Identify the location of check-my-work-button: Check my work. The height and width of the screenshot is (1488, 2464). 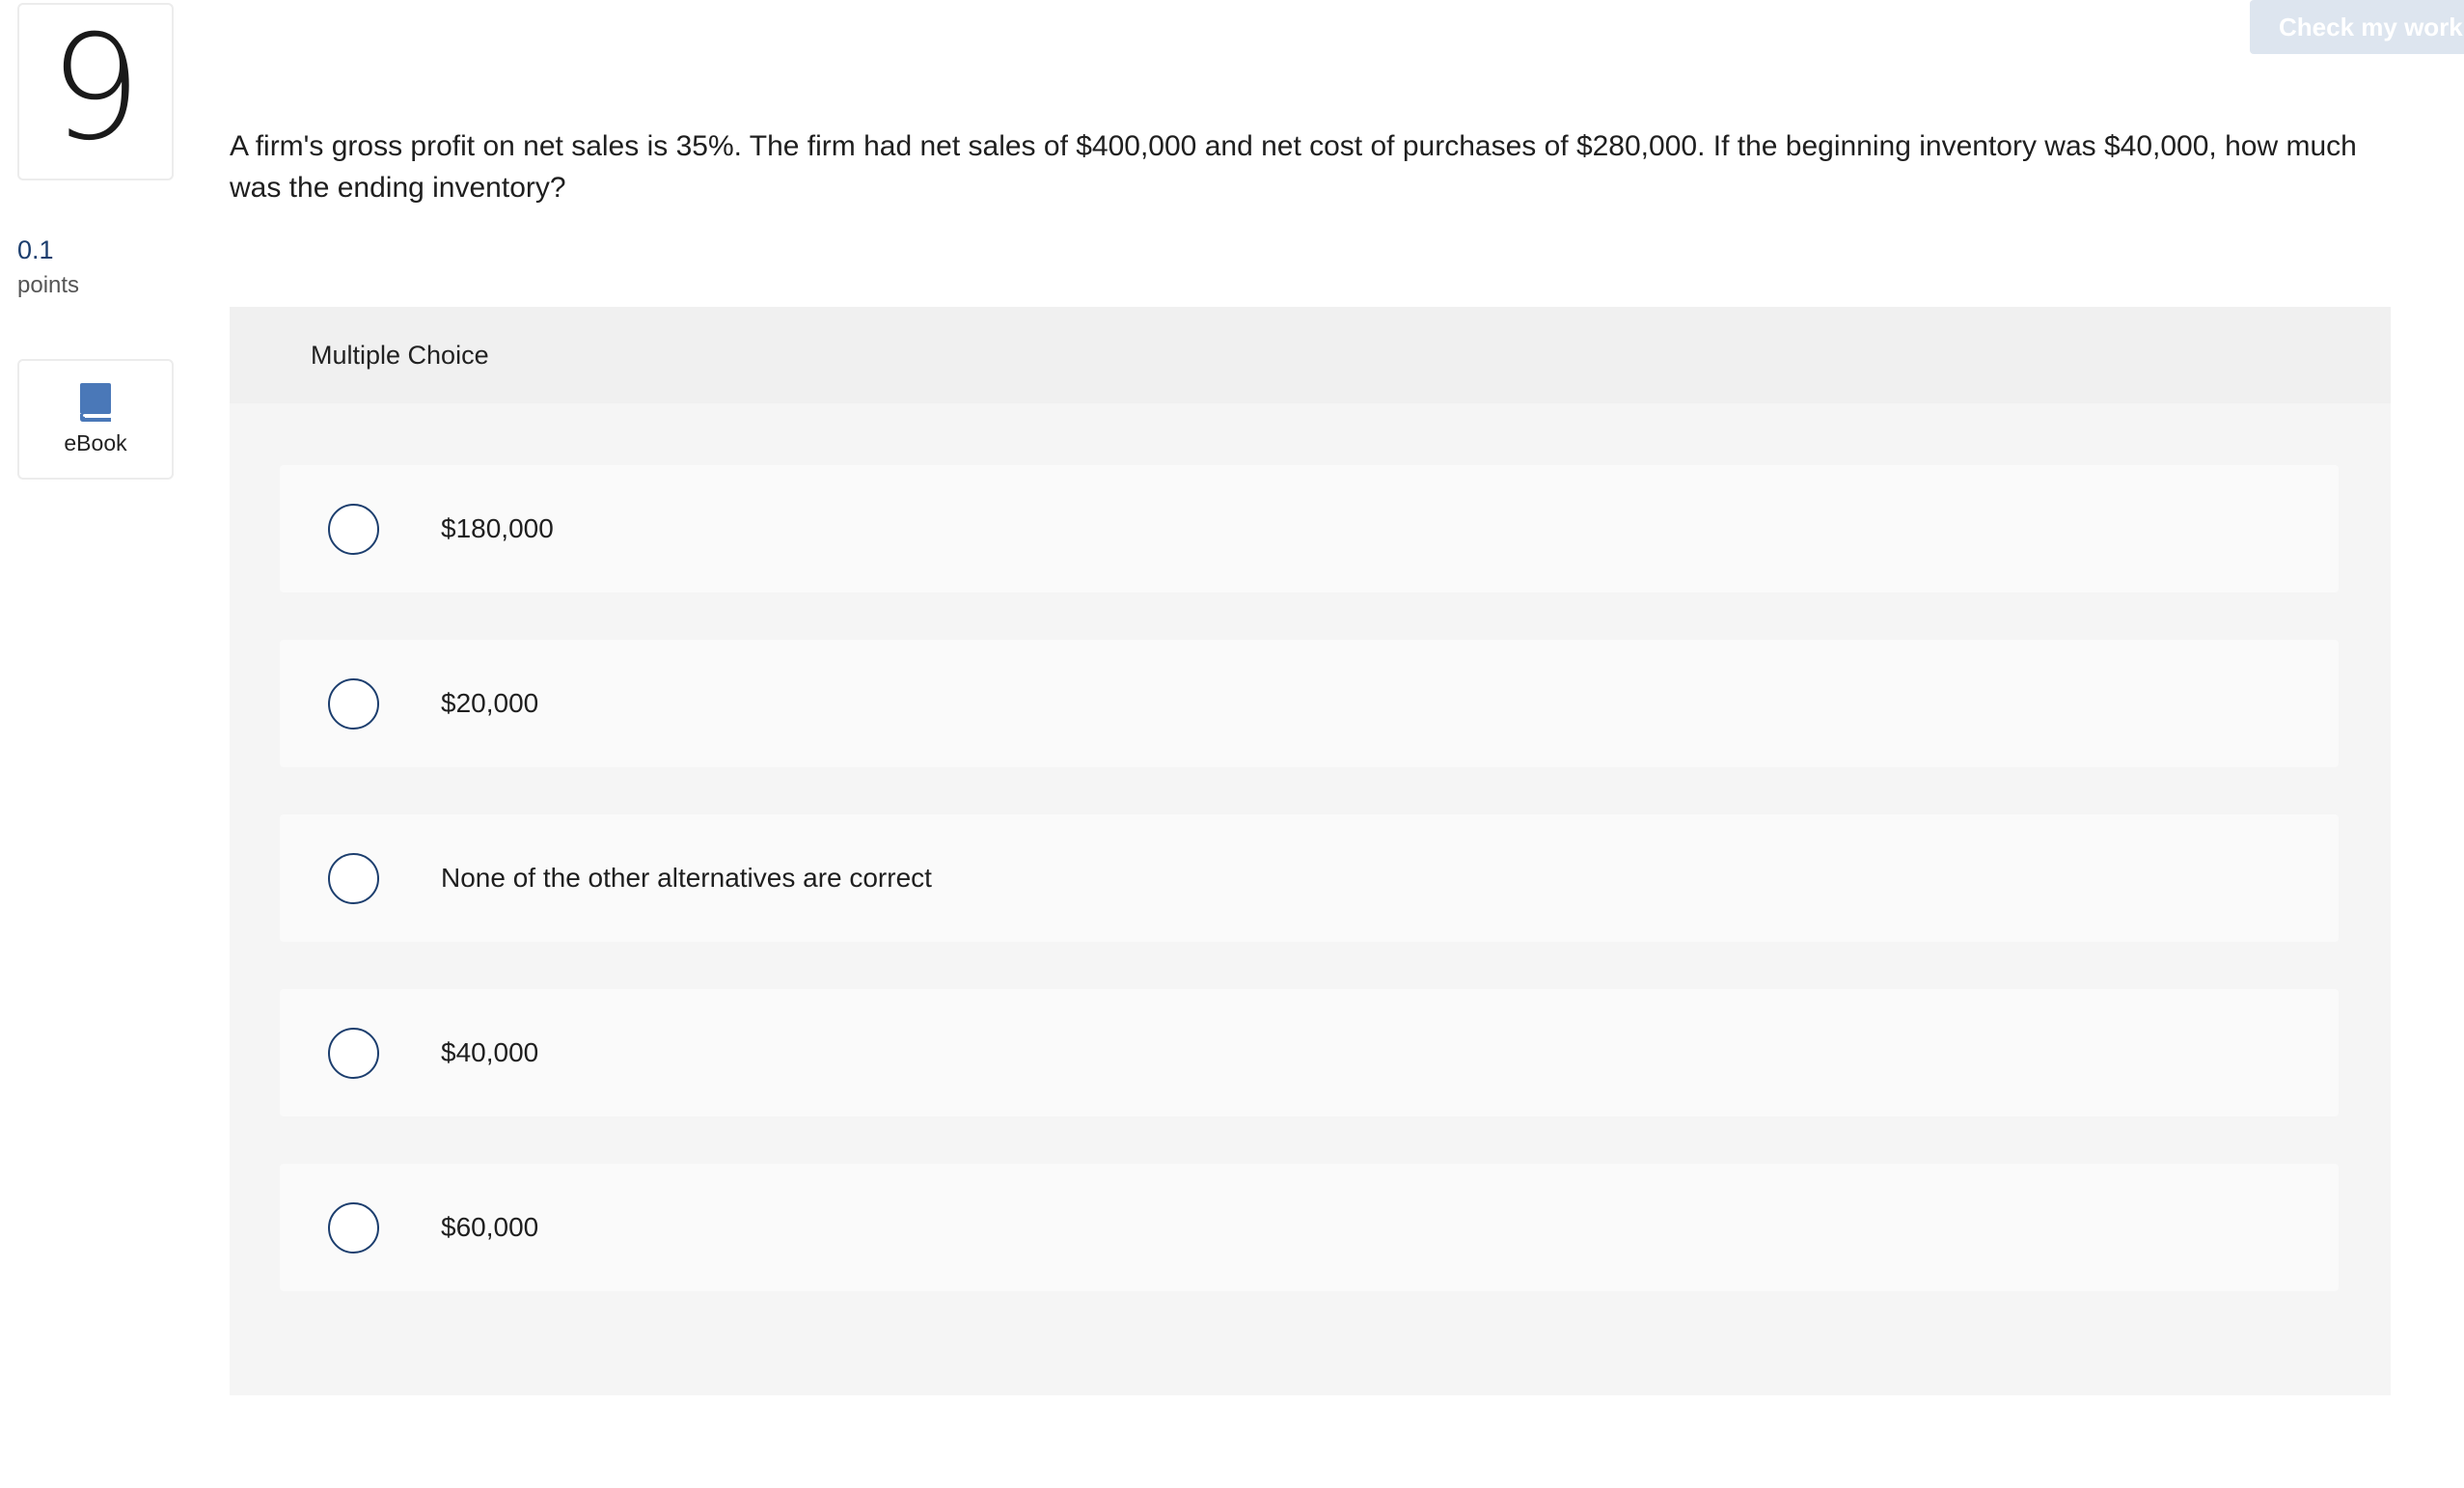
(2357, 27).